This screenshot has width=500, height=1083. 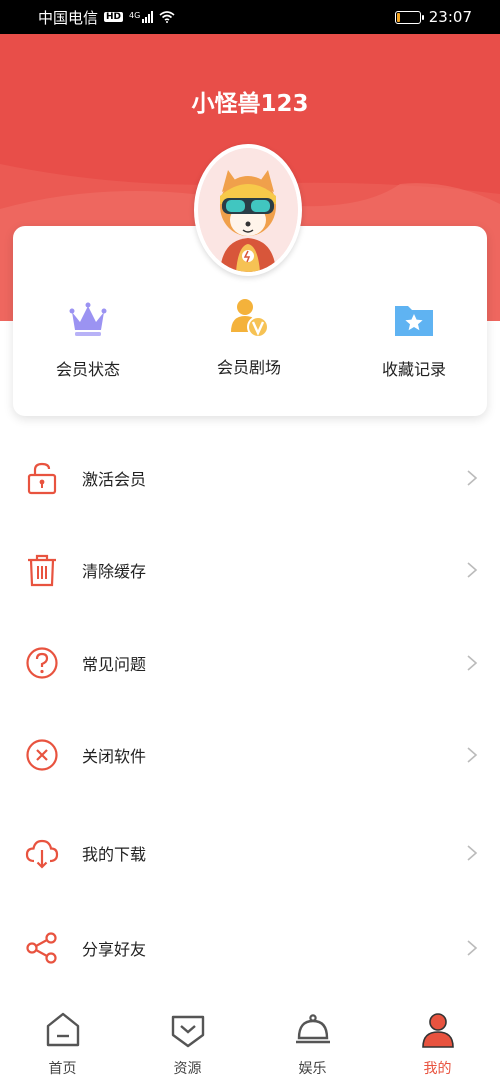 What do you see at coordinates (114, 17) in the screenshot?
I see `hd-badge: HD` at bounding box center [114, 17].